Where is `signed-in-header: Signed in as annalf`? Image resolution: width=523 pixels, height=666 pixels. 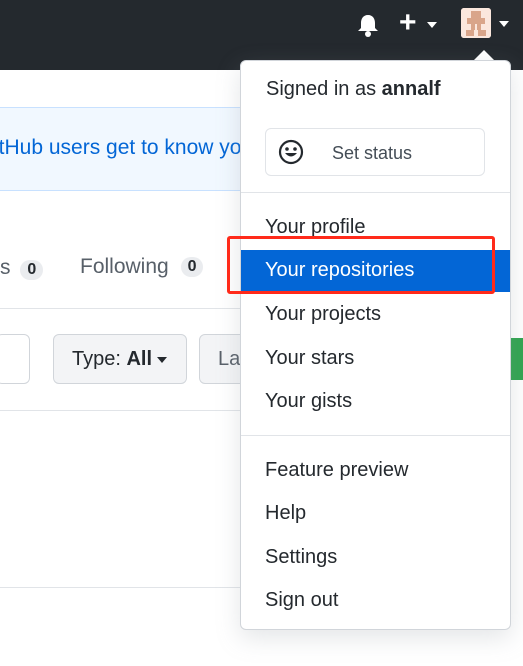 signed-in-header: Signed in as annalf is located at coordinates (353, 89).